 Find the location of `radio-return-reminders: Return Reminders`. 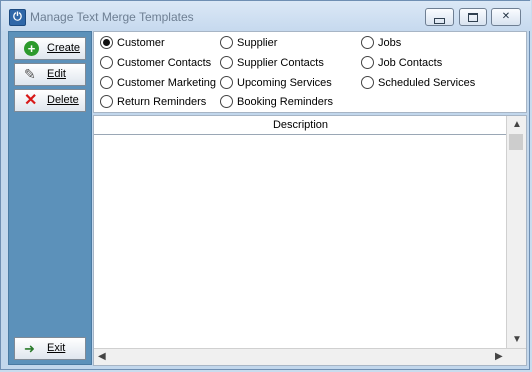

radio-return-reminders: Return Reminders is located at coordinates (153, 102).